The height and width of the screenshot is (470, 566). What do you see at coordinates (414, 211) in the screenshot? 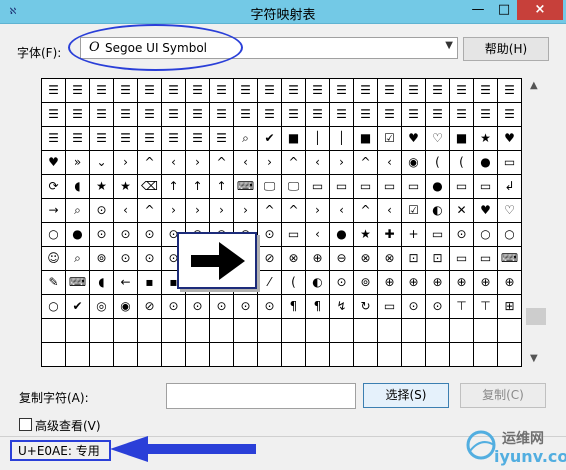
I see `char-cell: ☑` at bounding box center [414, 211].